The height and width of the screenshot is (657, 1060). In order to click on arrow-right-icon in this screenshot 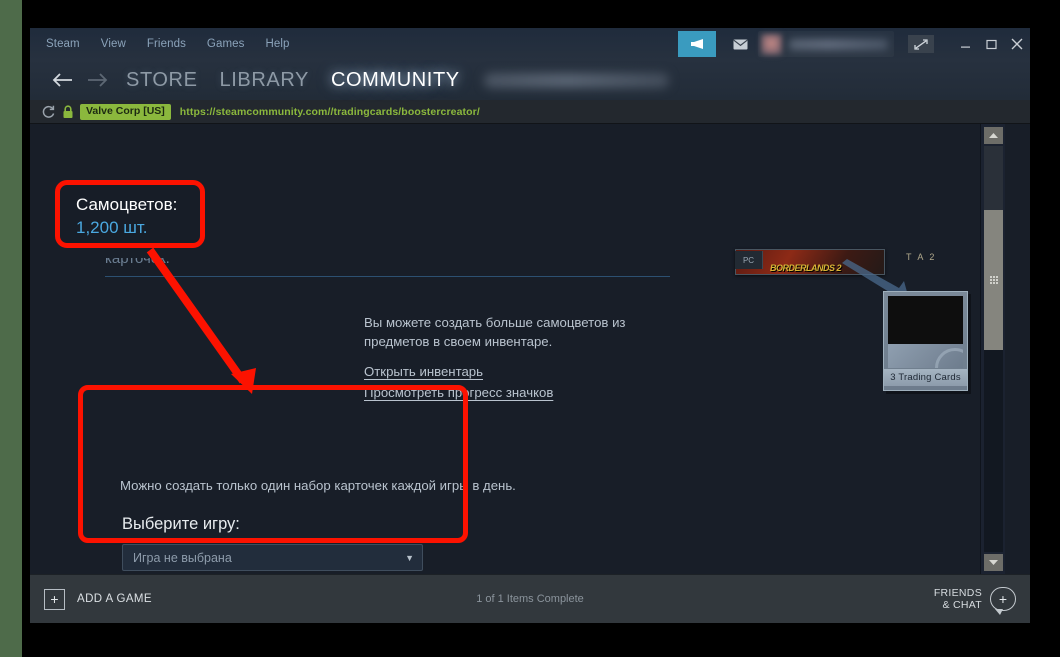, I will do `click(97, 80)`.